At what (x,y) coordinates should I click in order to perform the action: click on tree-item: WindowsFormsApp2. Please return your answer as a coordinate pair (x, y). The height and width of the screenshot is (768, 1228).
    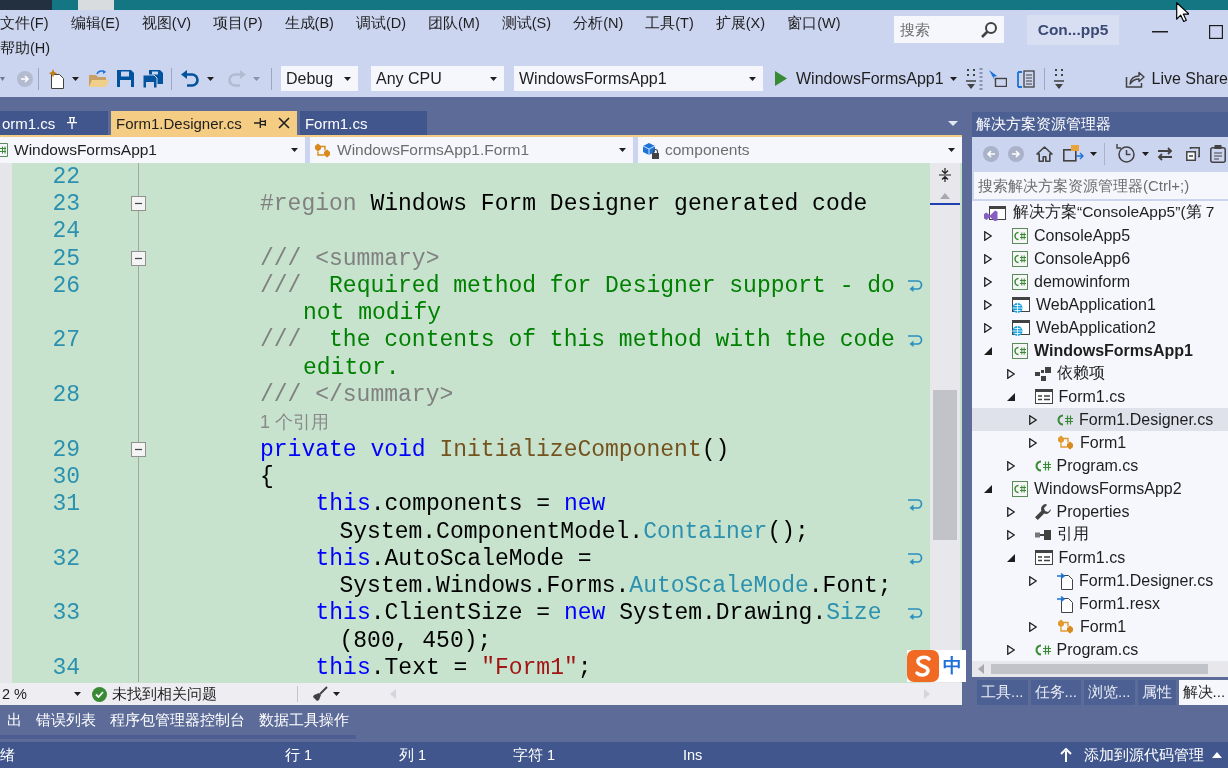
    Looking at the image, I should click on (1100, 488).